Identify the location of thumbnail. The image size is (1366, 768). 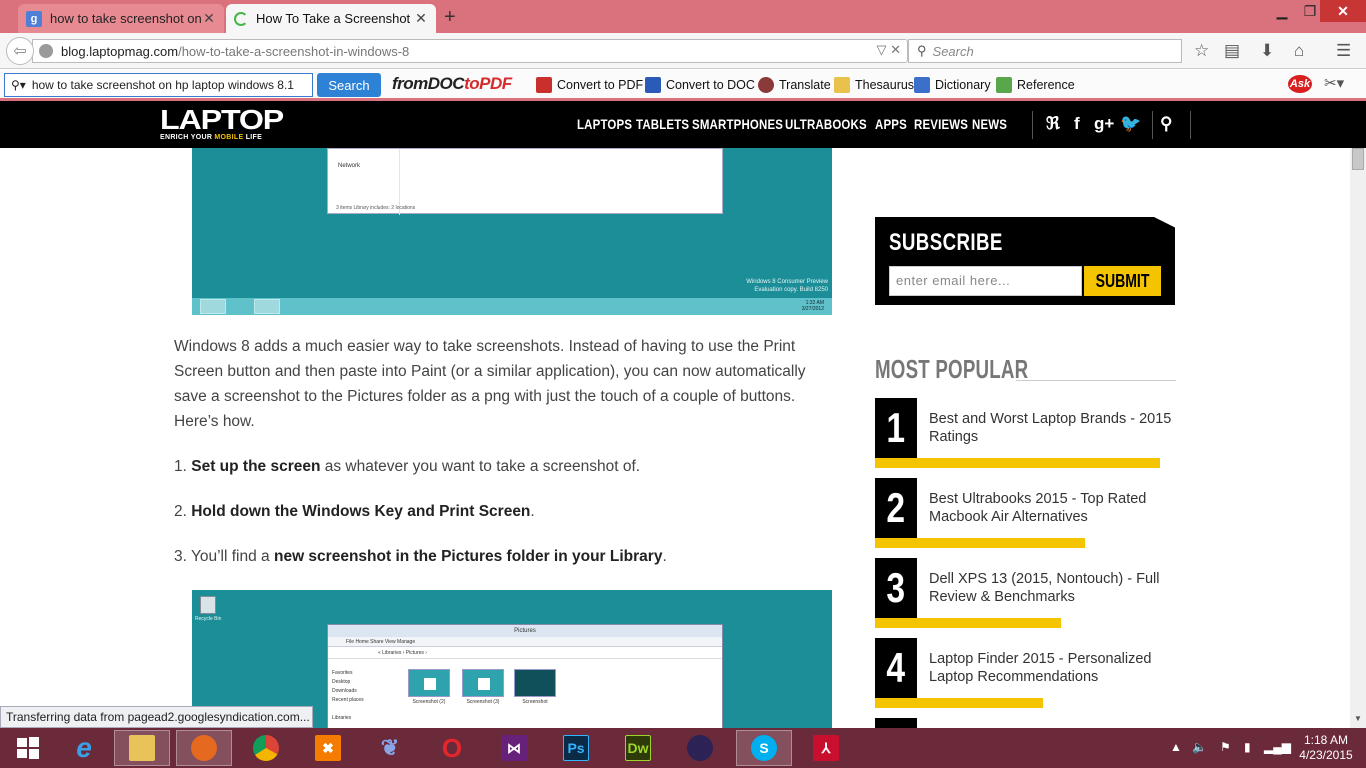
(483, 683).